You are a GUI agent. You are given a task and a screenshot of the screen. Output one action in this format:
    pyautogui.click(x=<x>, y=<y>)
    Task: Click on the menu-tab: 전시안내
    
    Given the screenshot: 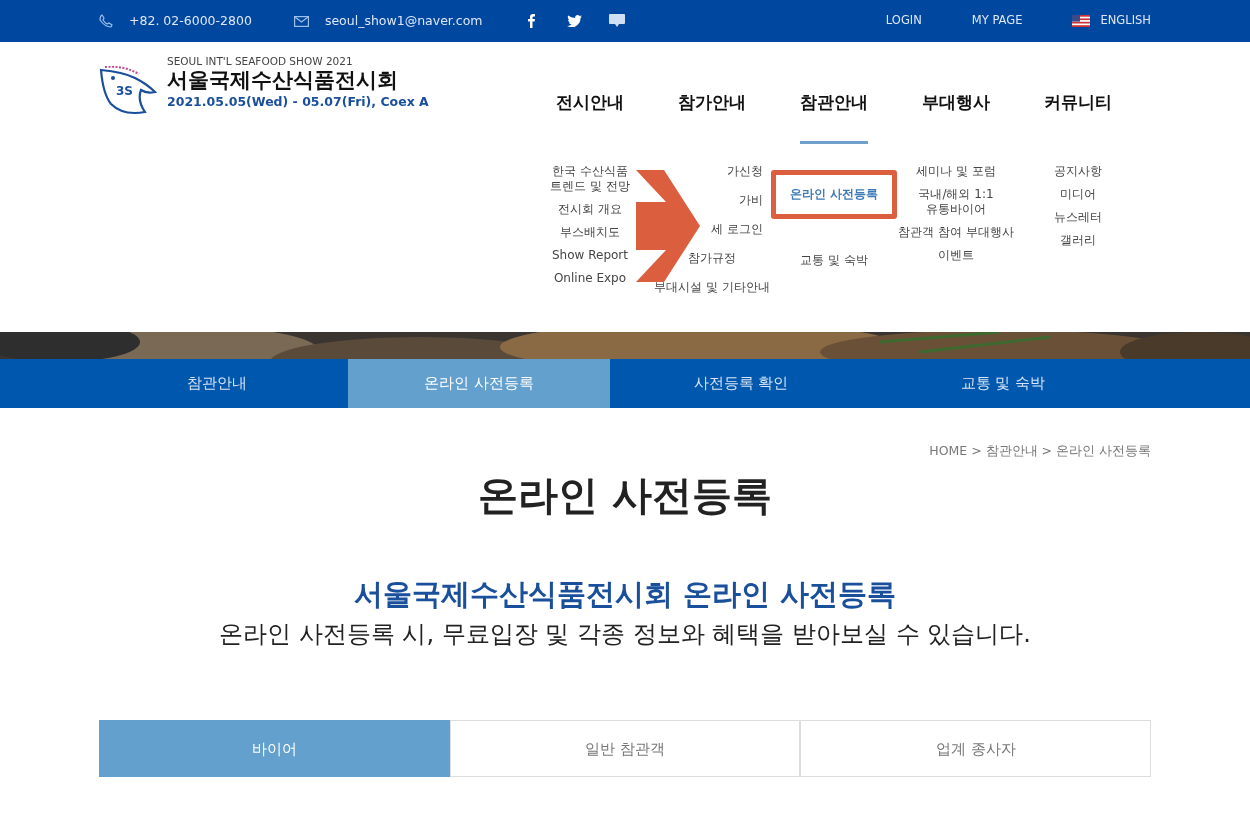 What is the action you would take?
    pyautogui.click(x=590, y=100)
    